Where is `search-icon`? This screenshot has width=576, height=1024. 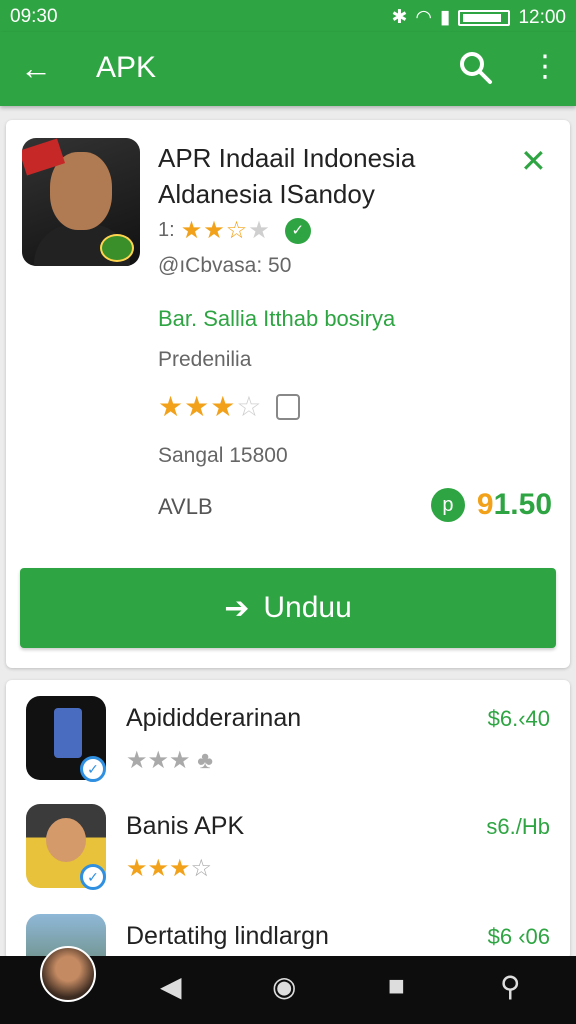
search-icon is located at coordinates (476, 68).